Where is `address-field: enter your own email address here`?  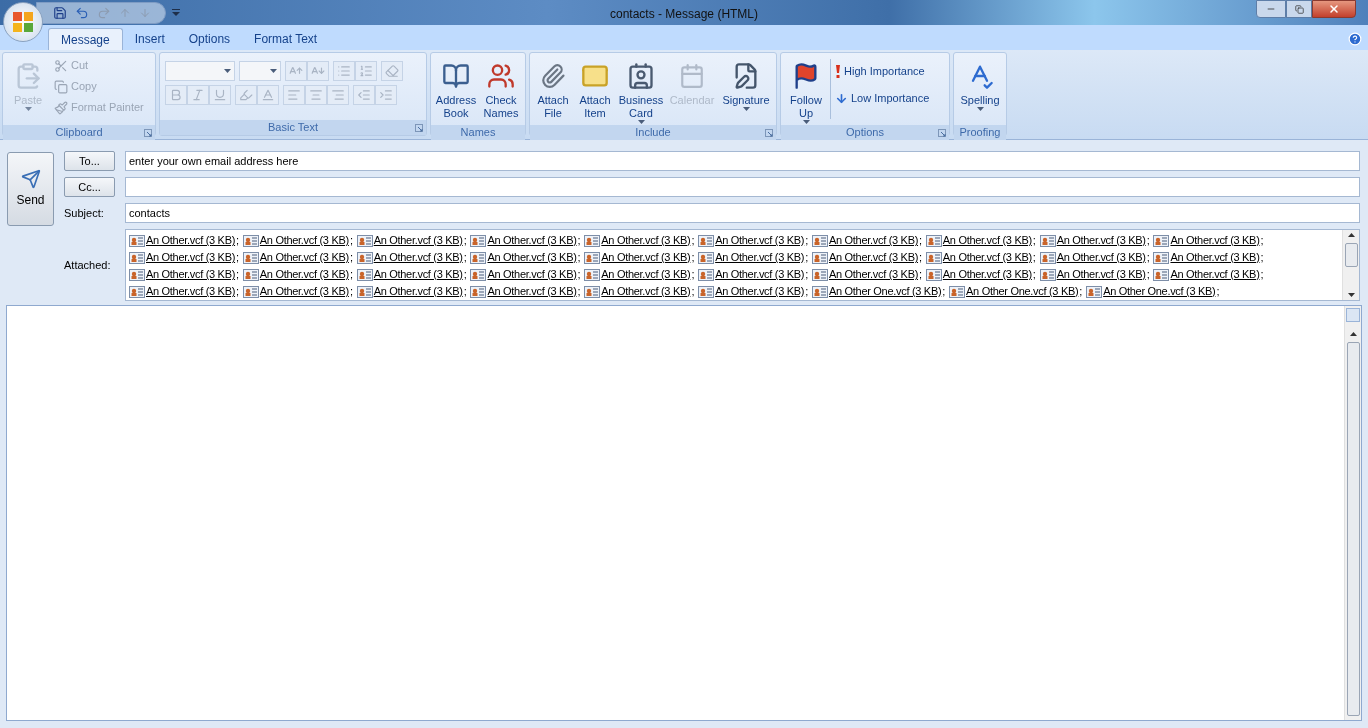 address-field: enter your own email address here is located at coordinates (742, 161).